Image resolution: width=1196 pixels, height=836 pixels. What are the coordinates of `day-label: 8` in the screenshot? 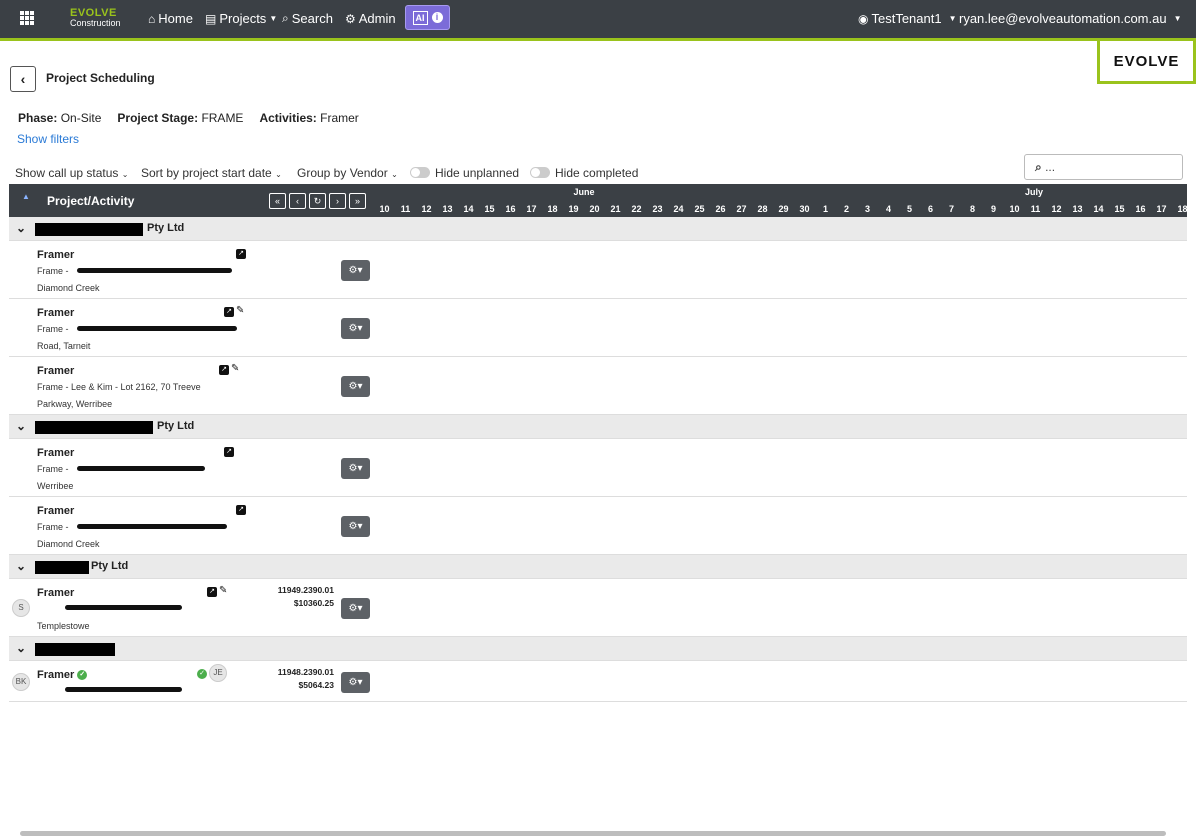 It's located at (972, 209).